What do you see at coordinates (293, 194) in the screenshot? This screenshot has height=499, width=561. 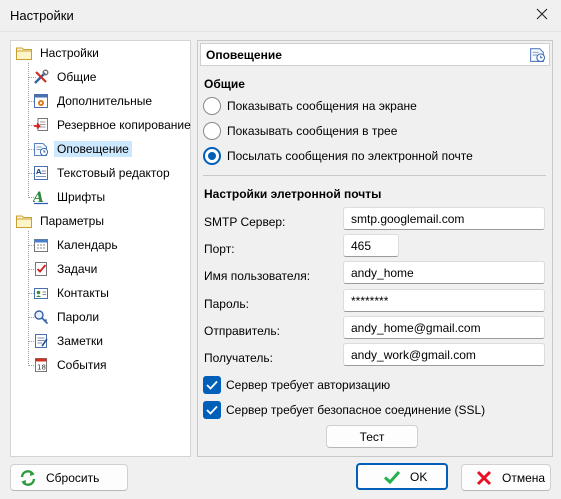 I see `email-section-title: Настройки элетронной почты` at bounding box center [293, 194].